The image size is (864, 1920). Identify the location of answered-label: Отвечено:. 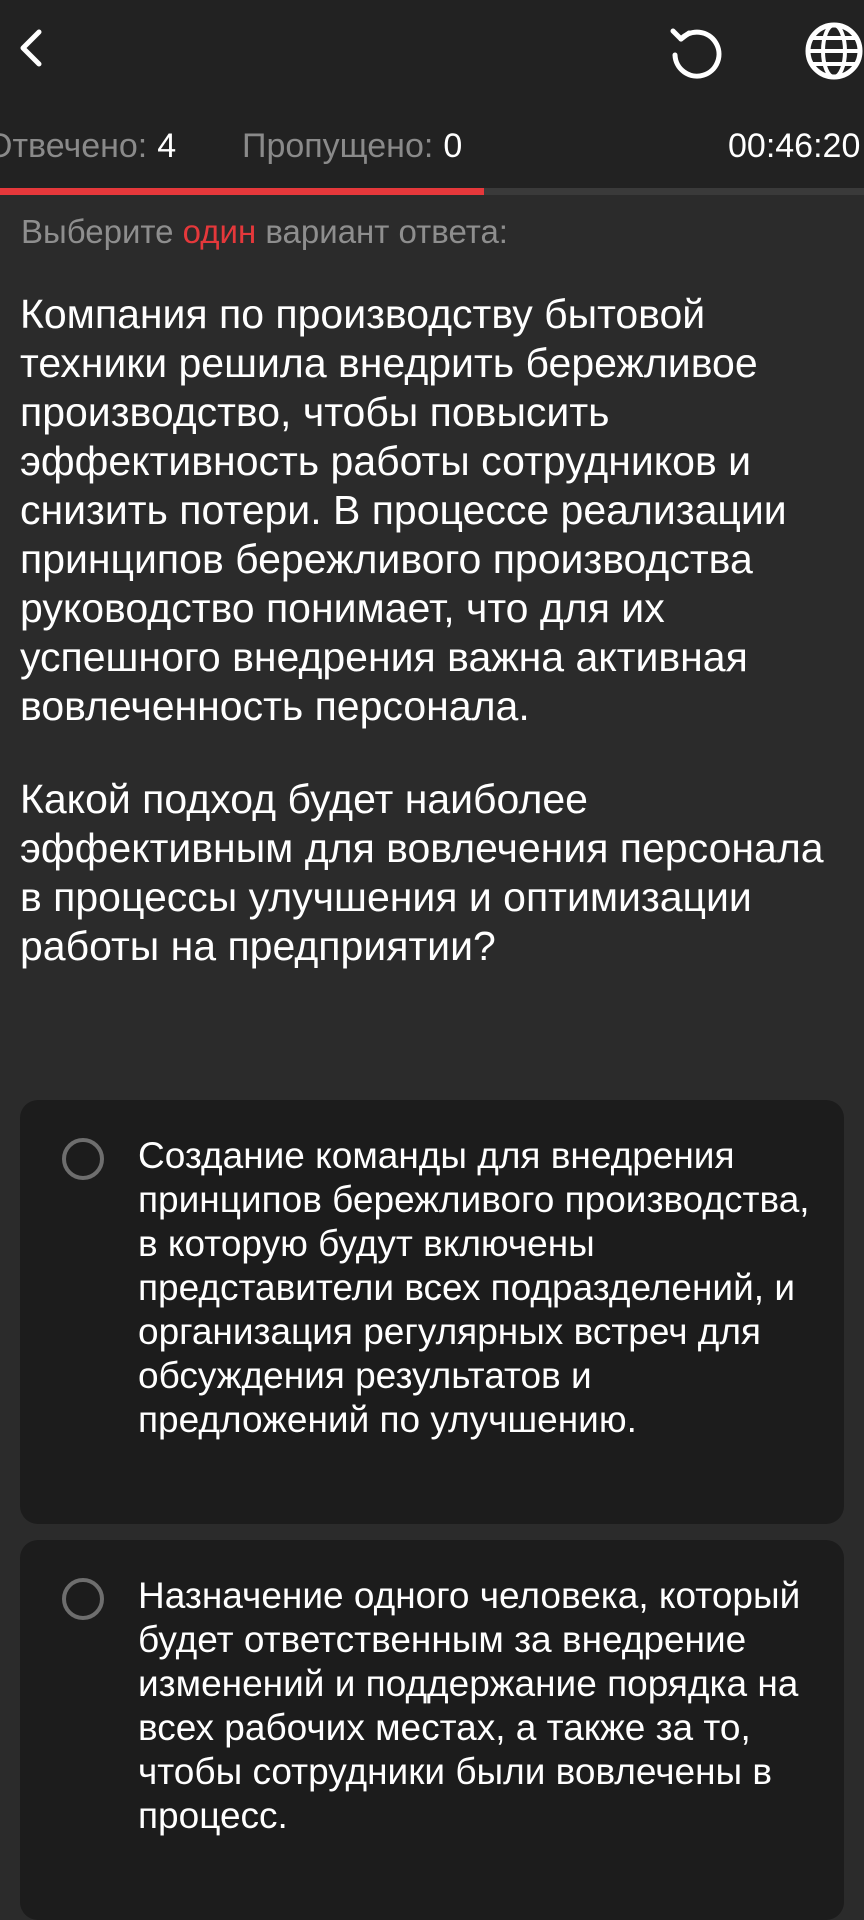
(74, 146).